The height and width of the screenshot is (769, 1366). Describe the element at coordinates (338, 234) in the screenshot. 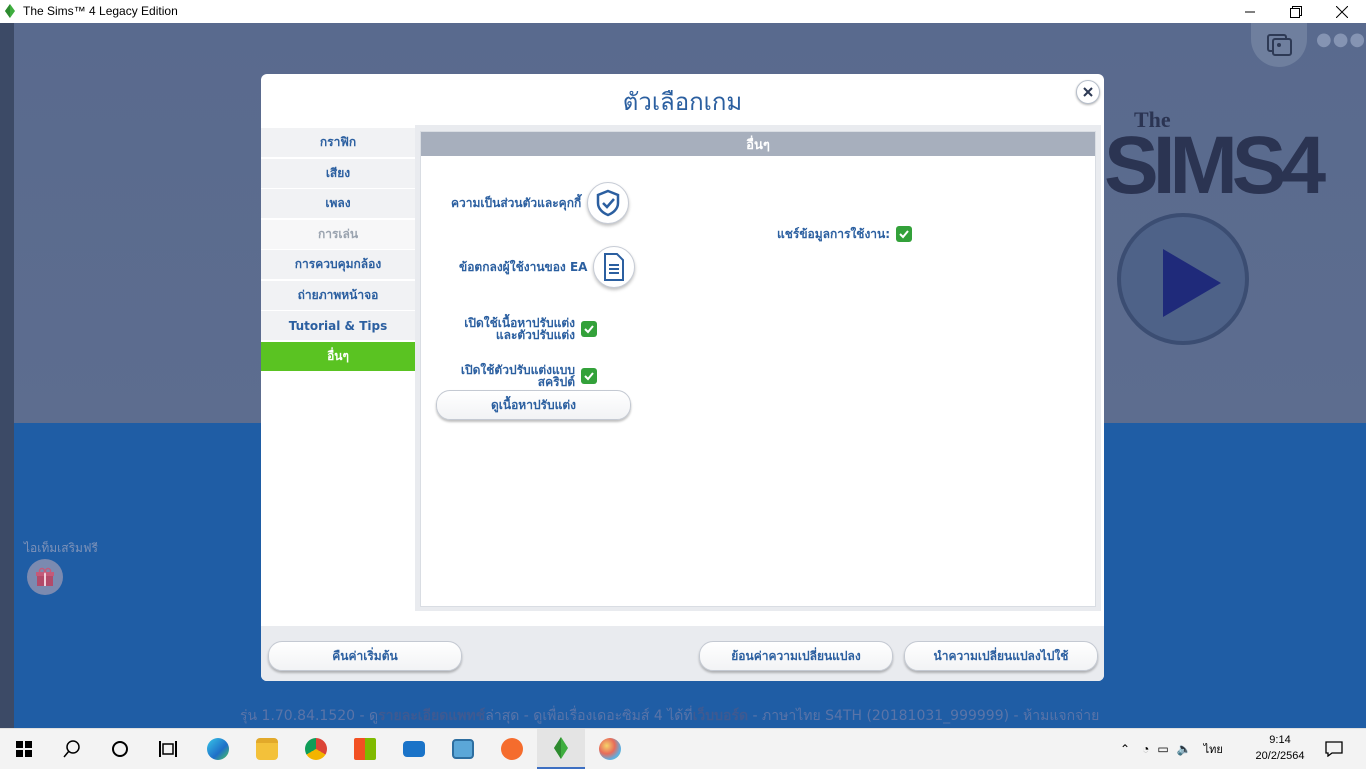

I see `sidebar-item-gameplay: การเล่น` at that location.